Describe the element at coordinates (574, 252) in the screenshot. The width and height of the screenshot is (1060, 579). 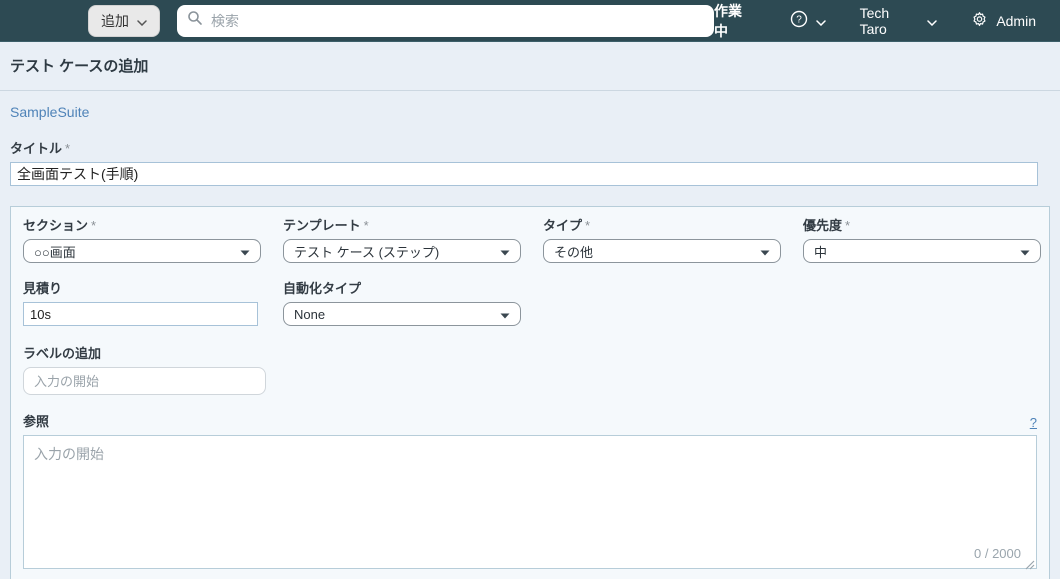
I see `type-select-value: その他` at that location.